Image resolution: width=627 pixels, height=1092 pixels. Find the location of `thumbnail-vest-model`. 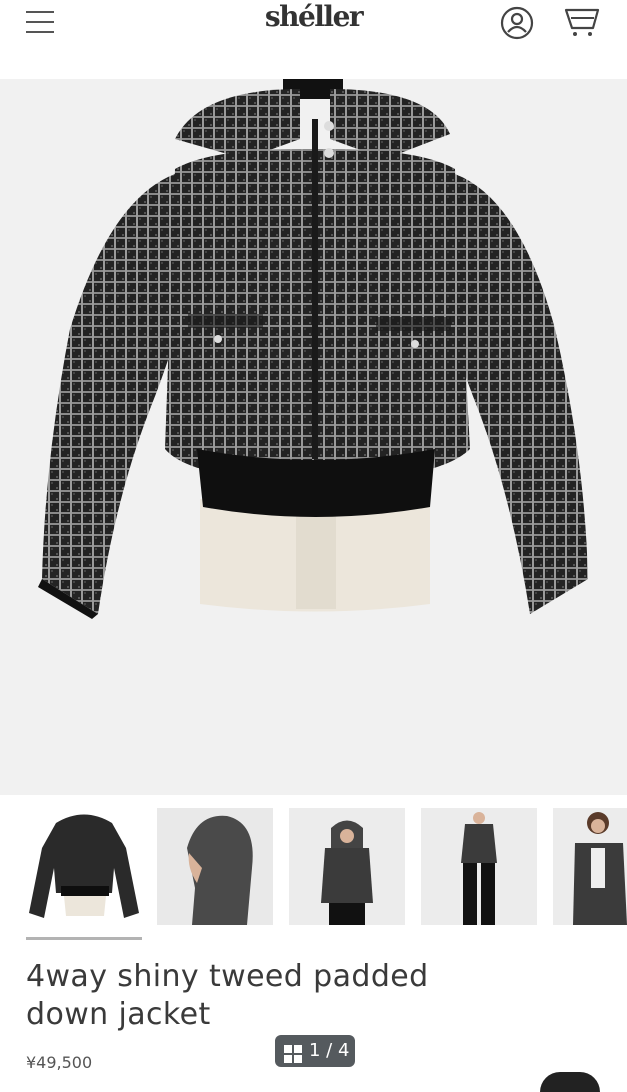

thumbnail-vest-model is located at coordinates (347, 866).